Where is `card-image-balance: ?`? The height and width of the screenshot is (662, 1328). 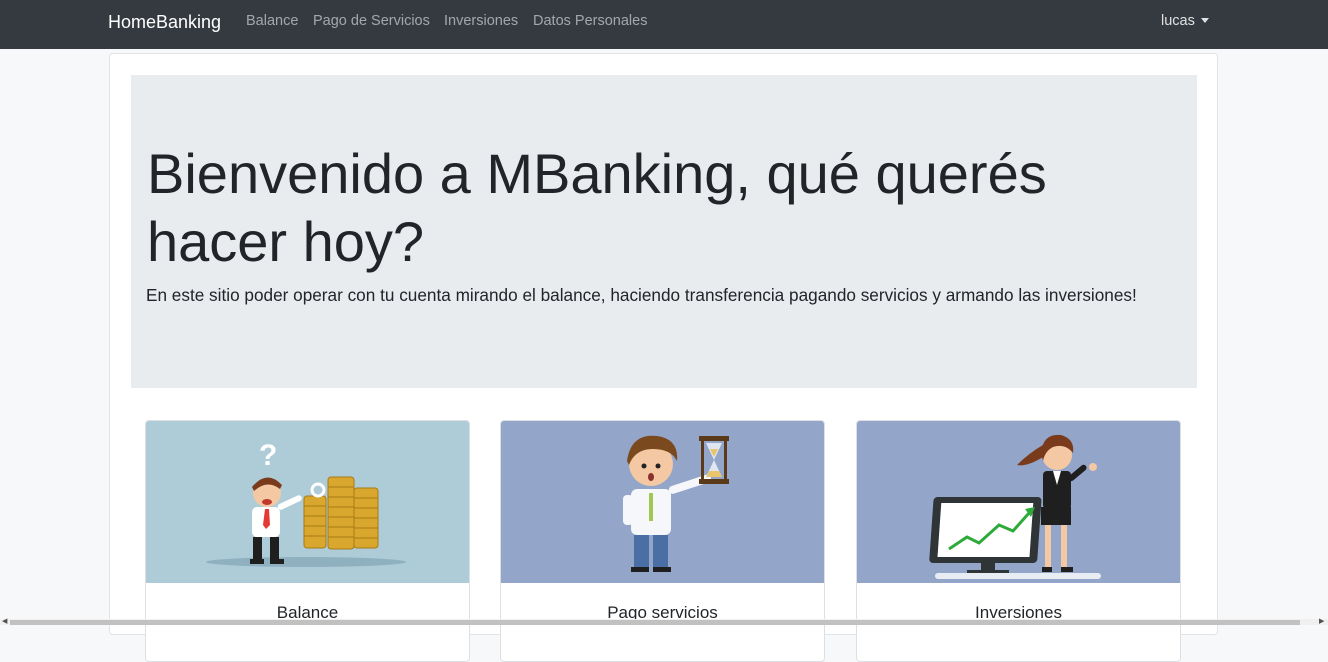 card-image-balance: ? is located at coordinates (307, 502).